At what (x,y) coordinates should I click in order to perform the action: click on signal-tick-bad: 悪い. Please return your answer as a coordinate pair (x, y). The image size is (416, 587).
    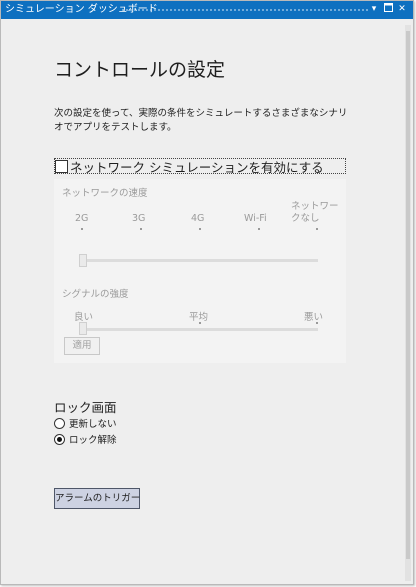
    Looking at the image, I should click on (314, 317).